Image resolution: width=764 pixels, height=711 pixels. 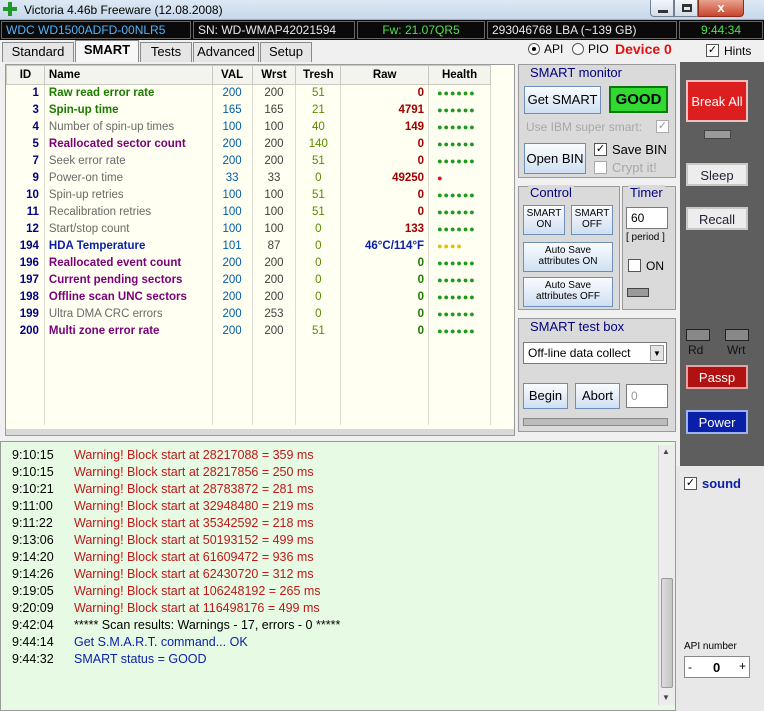 What do you see at coordinates (248, 280) in the screenshot?
I see `table-row: 197 Current pending sectors 200 200 0 0 ●●●●●●` at bounding box center [248, 280].